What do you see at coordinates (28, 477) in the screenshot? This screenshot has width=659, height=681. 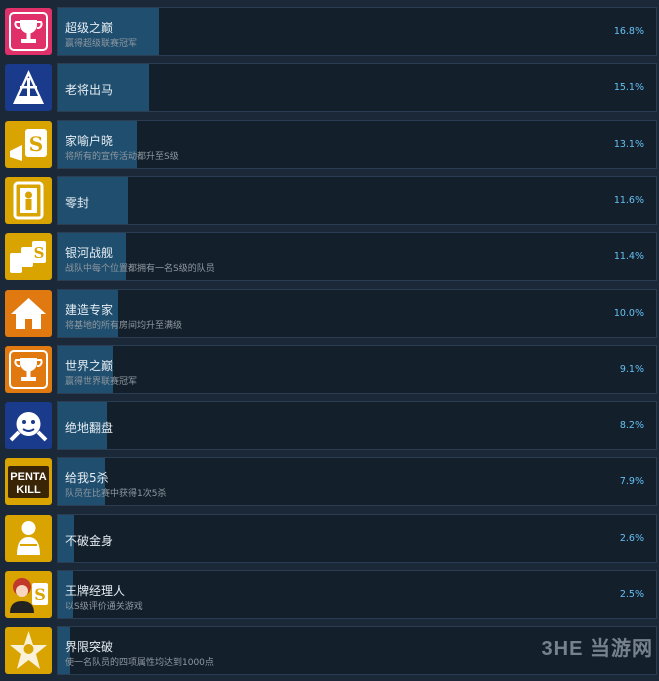 I see `svg-text: PENTA` at bounding box center [28, 477].